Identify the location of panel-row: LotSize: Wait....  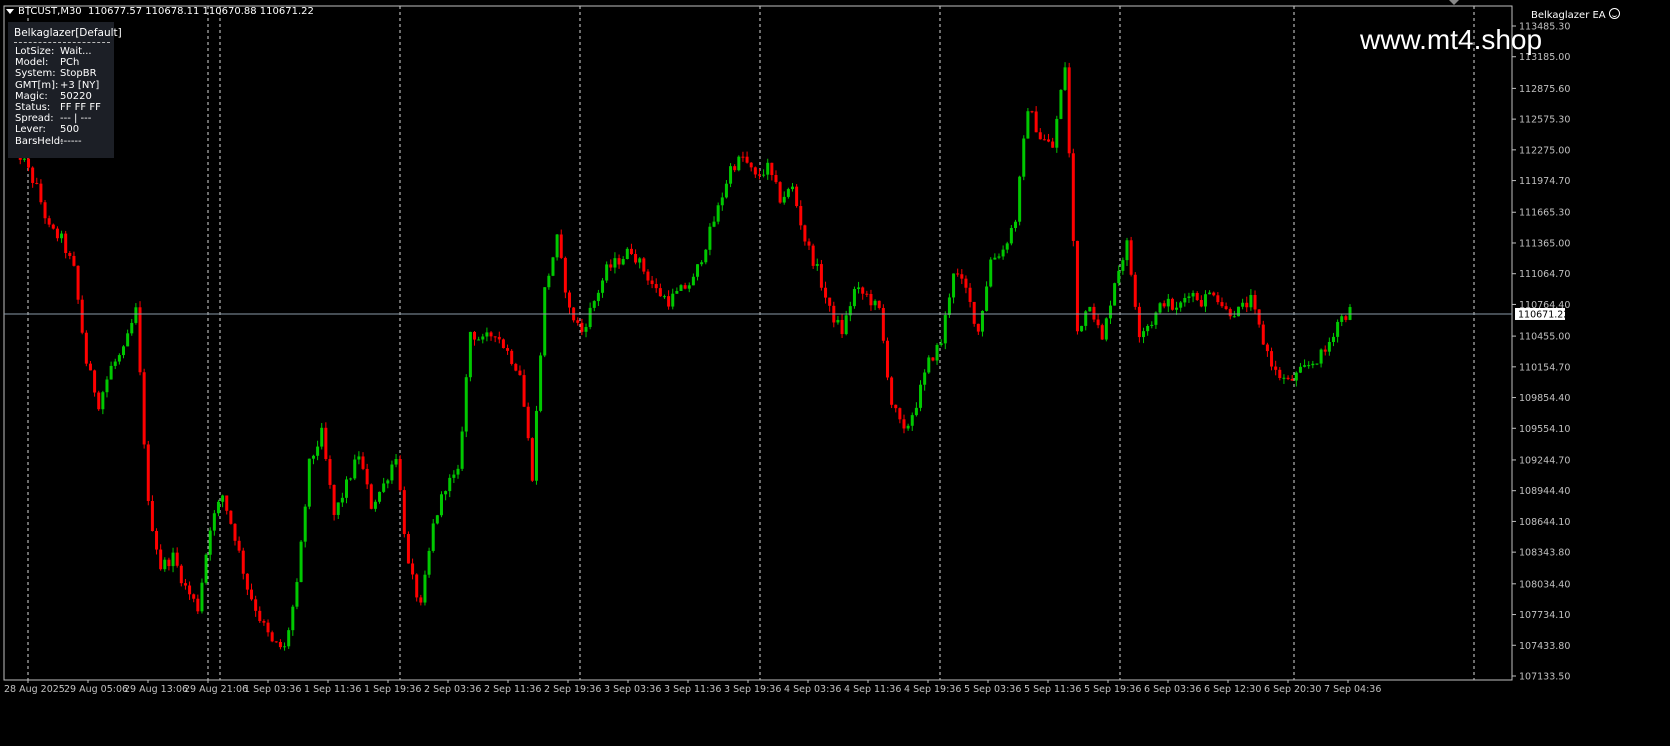
(65, 52).